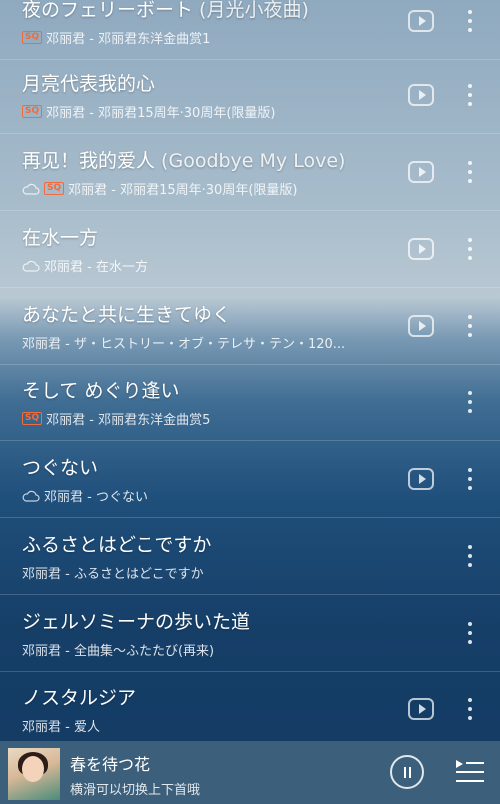 The width and height of the screenshot is (500, 804). I want to click on song-row: 夜のフェリーボート (月光小夜曲) SQ 邓丽君 - 邓丽君东洋金曲赏1, so click(250, 30).